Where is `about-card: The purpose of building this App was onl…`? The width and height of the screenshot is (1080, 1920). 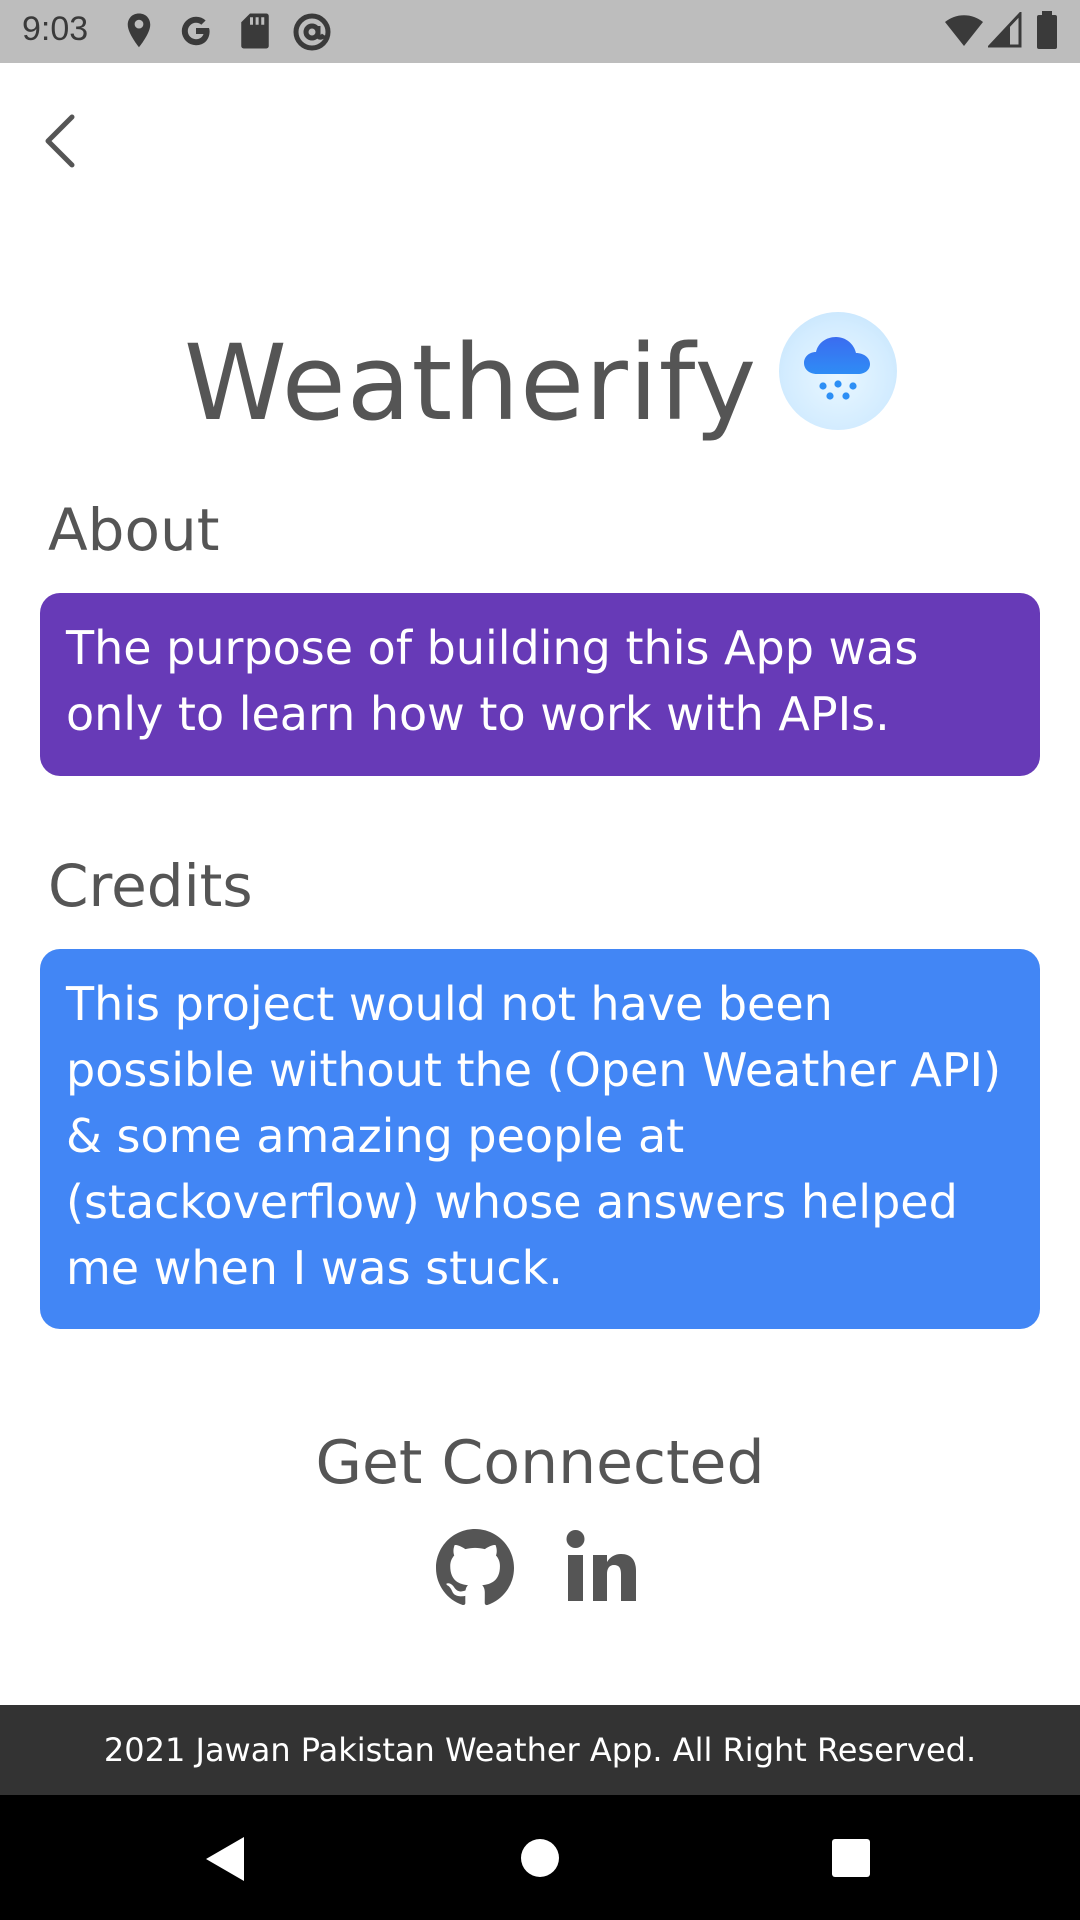 about-card: The purpose of building this App was onl… is located at coordinates (540, 684).